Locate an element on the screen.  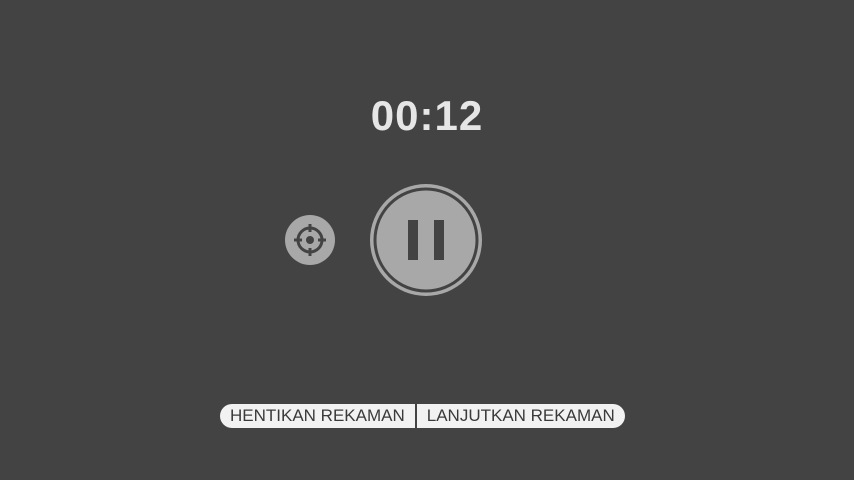
recording-actions: HENTIKAN REKAMAN LANJUTKAN REKAMAN is located at coordinates (422, 416).